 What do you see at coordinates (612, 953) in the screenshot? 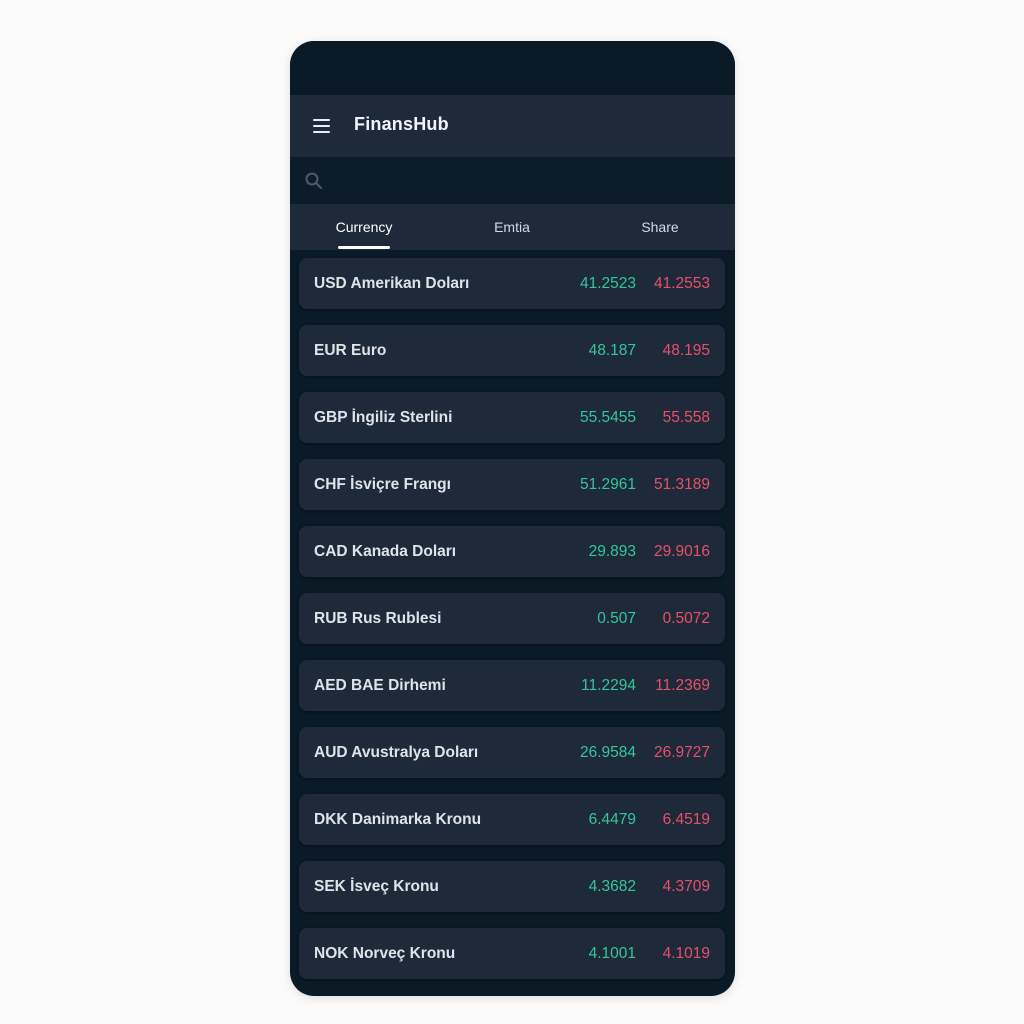
I see `buy-price: 4.1001` at bounding box center [612, 953].